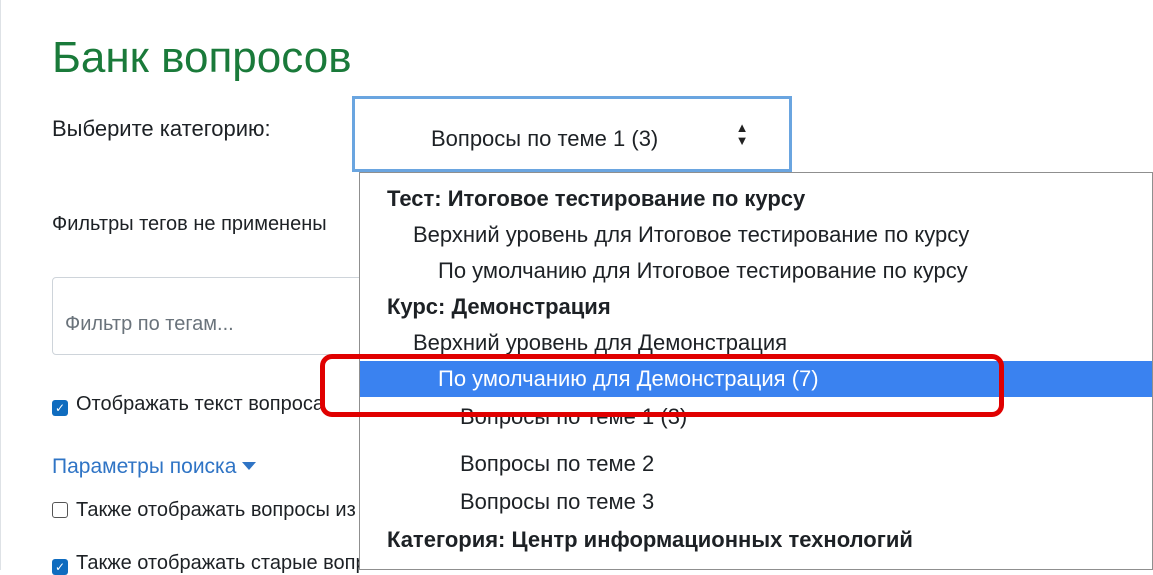 The width and height of the screenshot is (1153, 575). I want to click on category-label: Выберите категорию:, so click(161, 128).